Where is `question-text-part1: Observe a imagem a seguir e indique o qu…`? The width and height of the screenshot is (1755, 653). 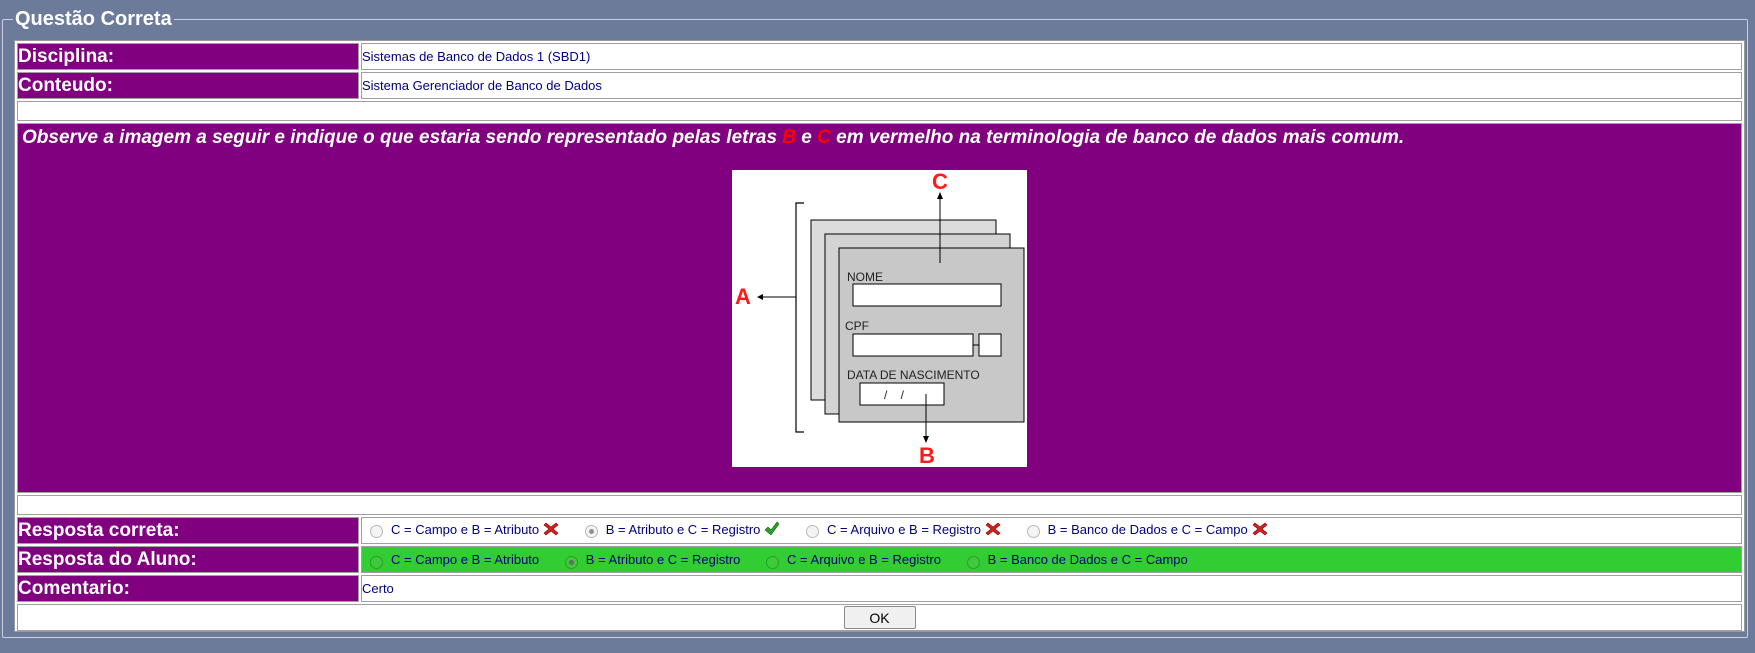
question-text-part1: Observe a imagem a seguir e indique o qu… is located at coordinates (402, 137).